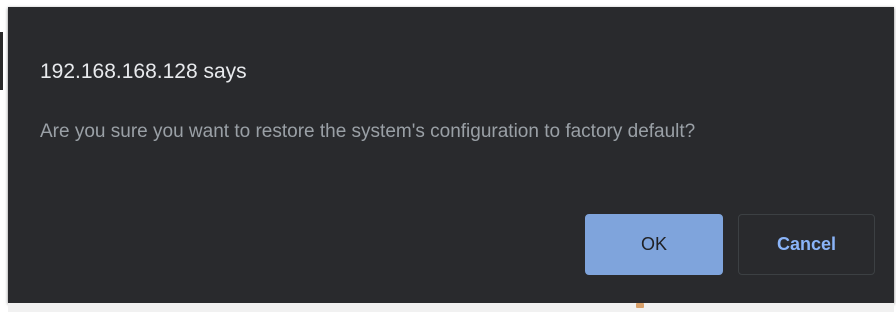  Describe the element at coordinates (451, 307) in the screenshot. I see `background-page-strip` at that location.